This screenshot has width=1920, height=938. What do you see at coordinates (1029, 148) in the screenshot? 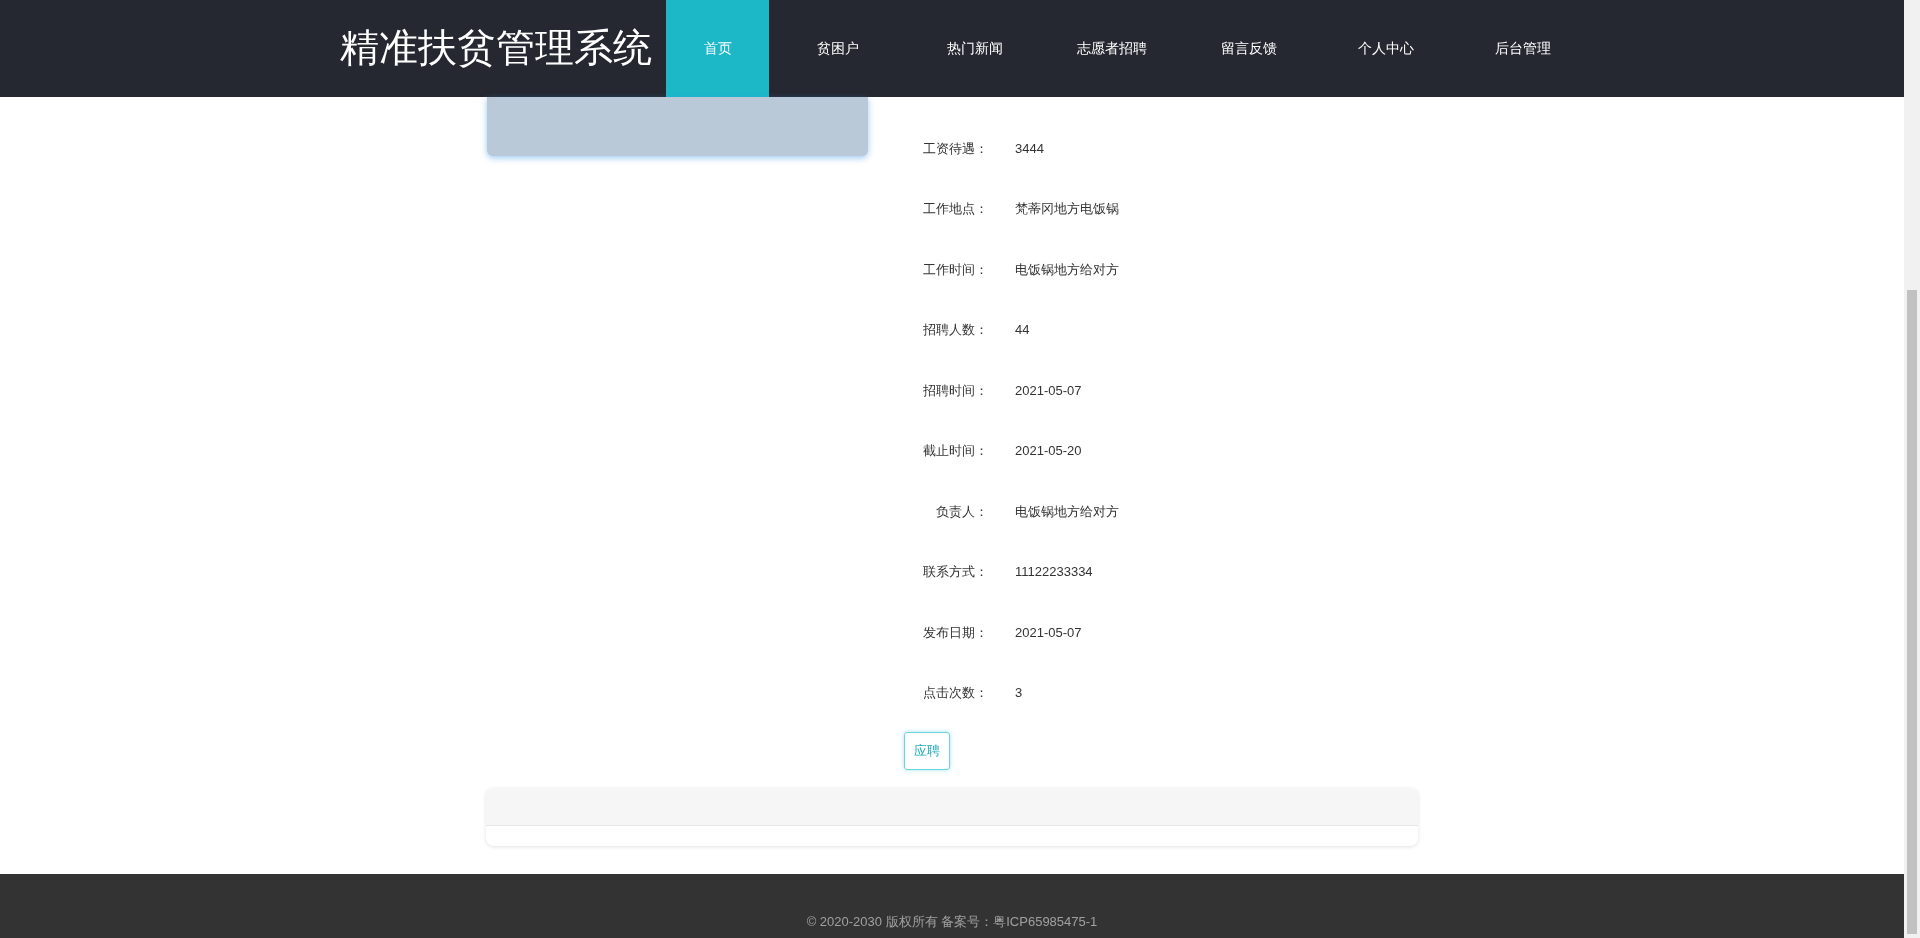
I see `field-value: 3444` at bounding box center [1029, 148].